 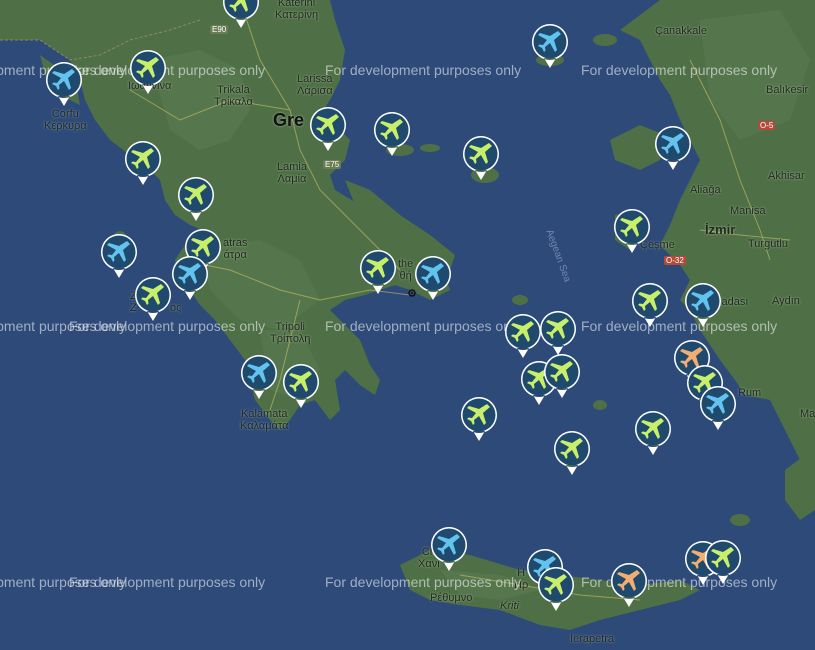 I want to click on place-label-tripoli: Tripoli Τρίπολη, so click(x=290, y=333).